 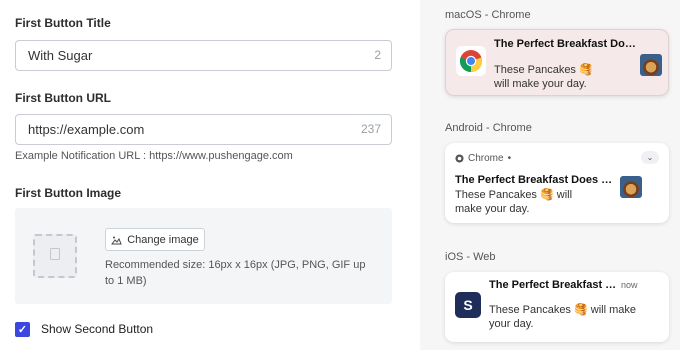 I want to click on file-icon, so click(x=55, y=254).